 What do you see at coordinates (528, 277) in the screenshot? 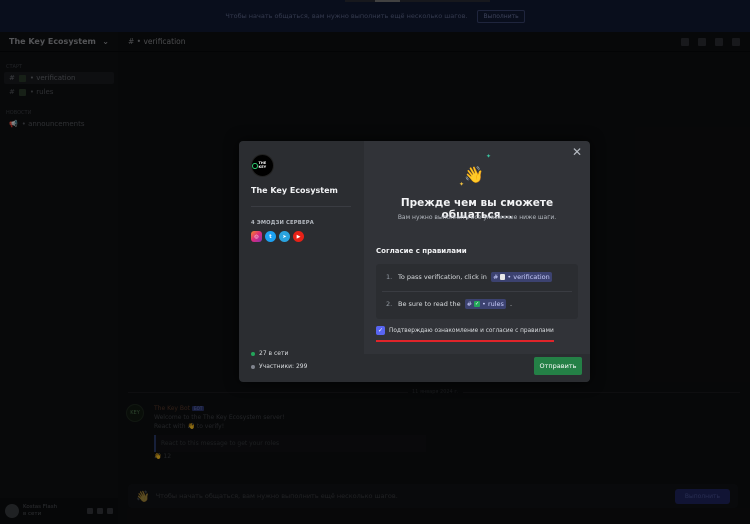
I see `mention-label: • verification` at bounding box center [528, 277].